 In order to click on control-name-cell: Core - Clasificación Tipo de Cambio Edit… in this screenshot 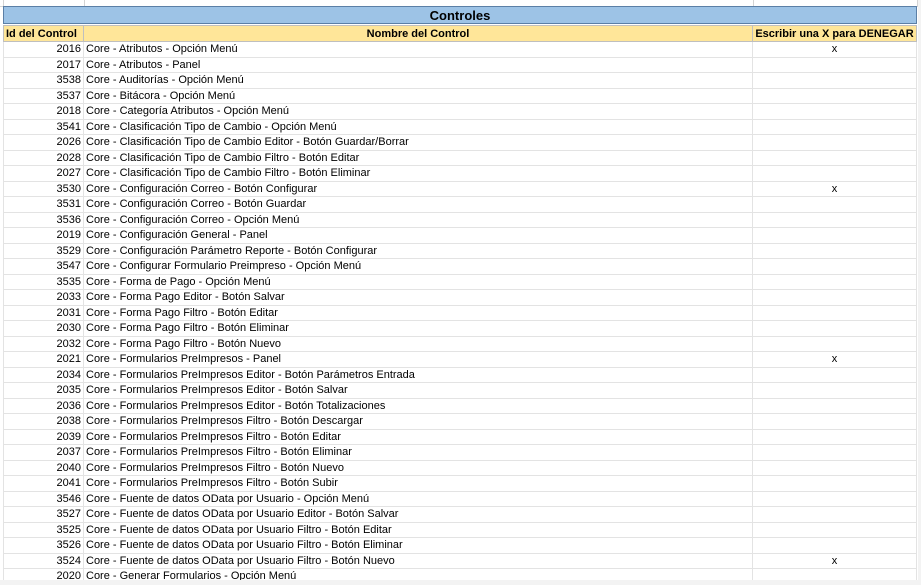, I will do `click(418, 142)`.